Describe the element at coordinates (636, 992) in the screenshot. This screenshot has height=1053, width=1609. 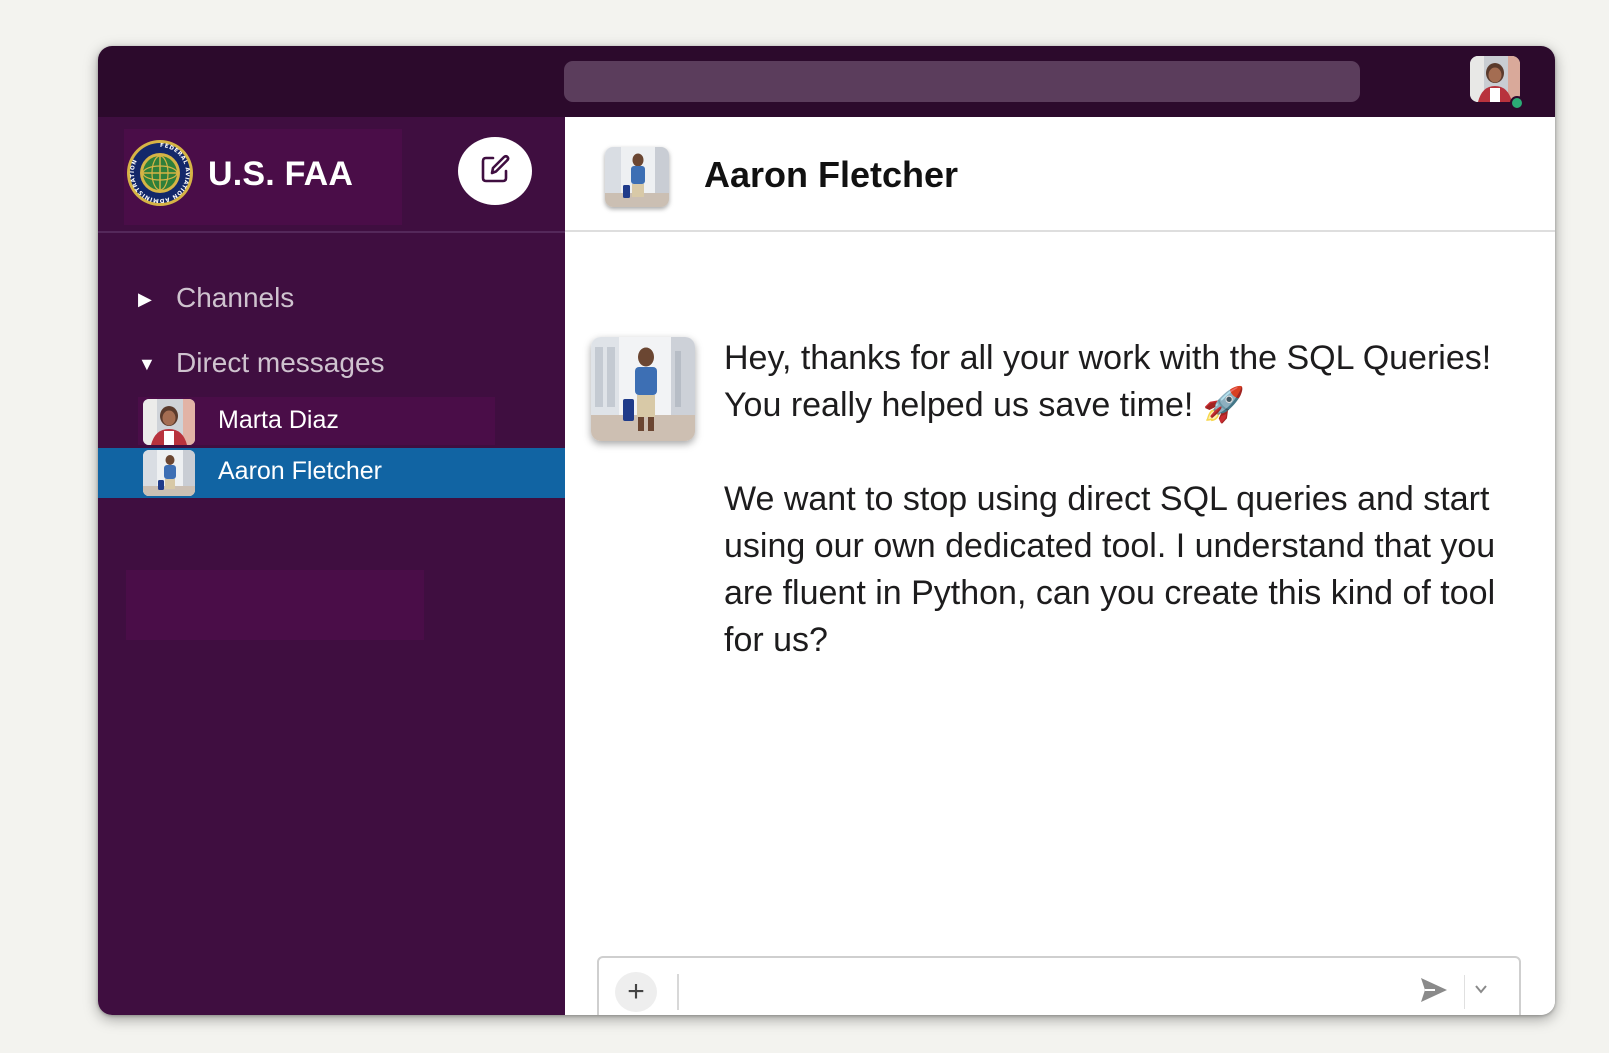
I see `plus-icon: +` at that location.